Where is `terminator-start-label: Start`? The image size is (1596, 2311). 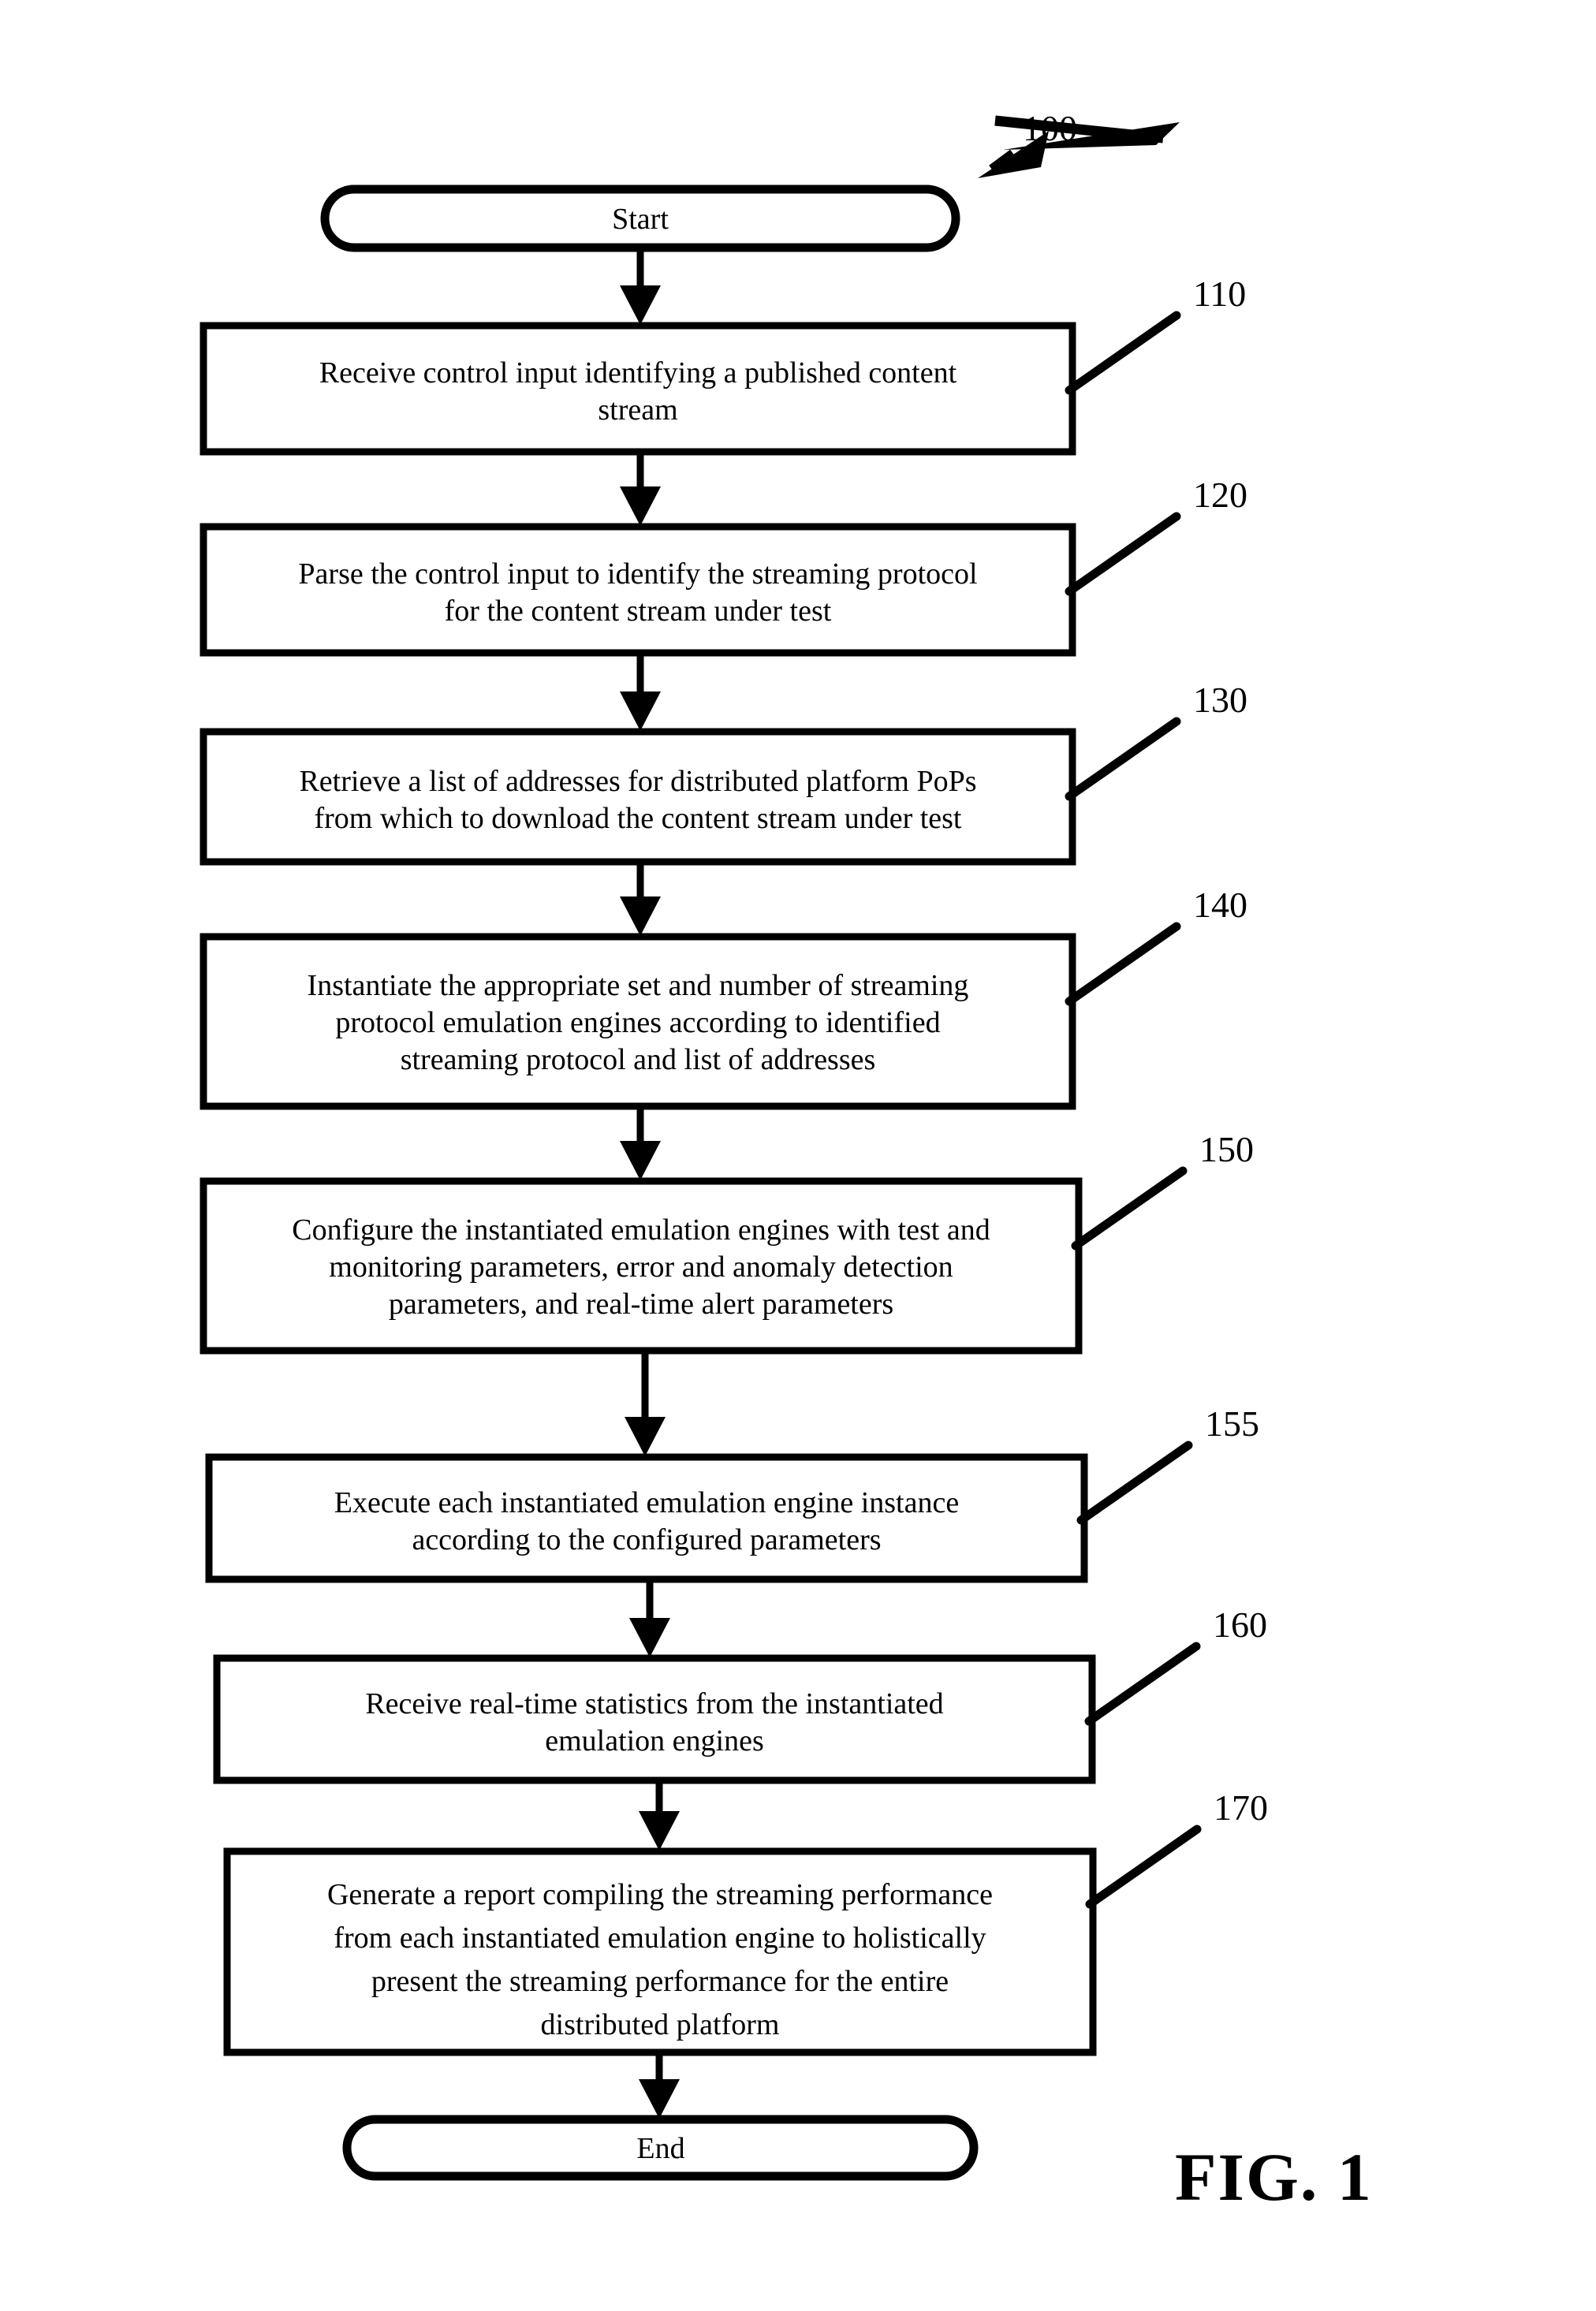 terminator-start-label: Start is located at coordinates (640, 219).